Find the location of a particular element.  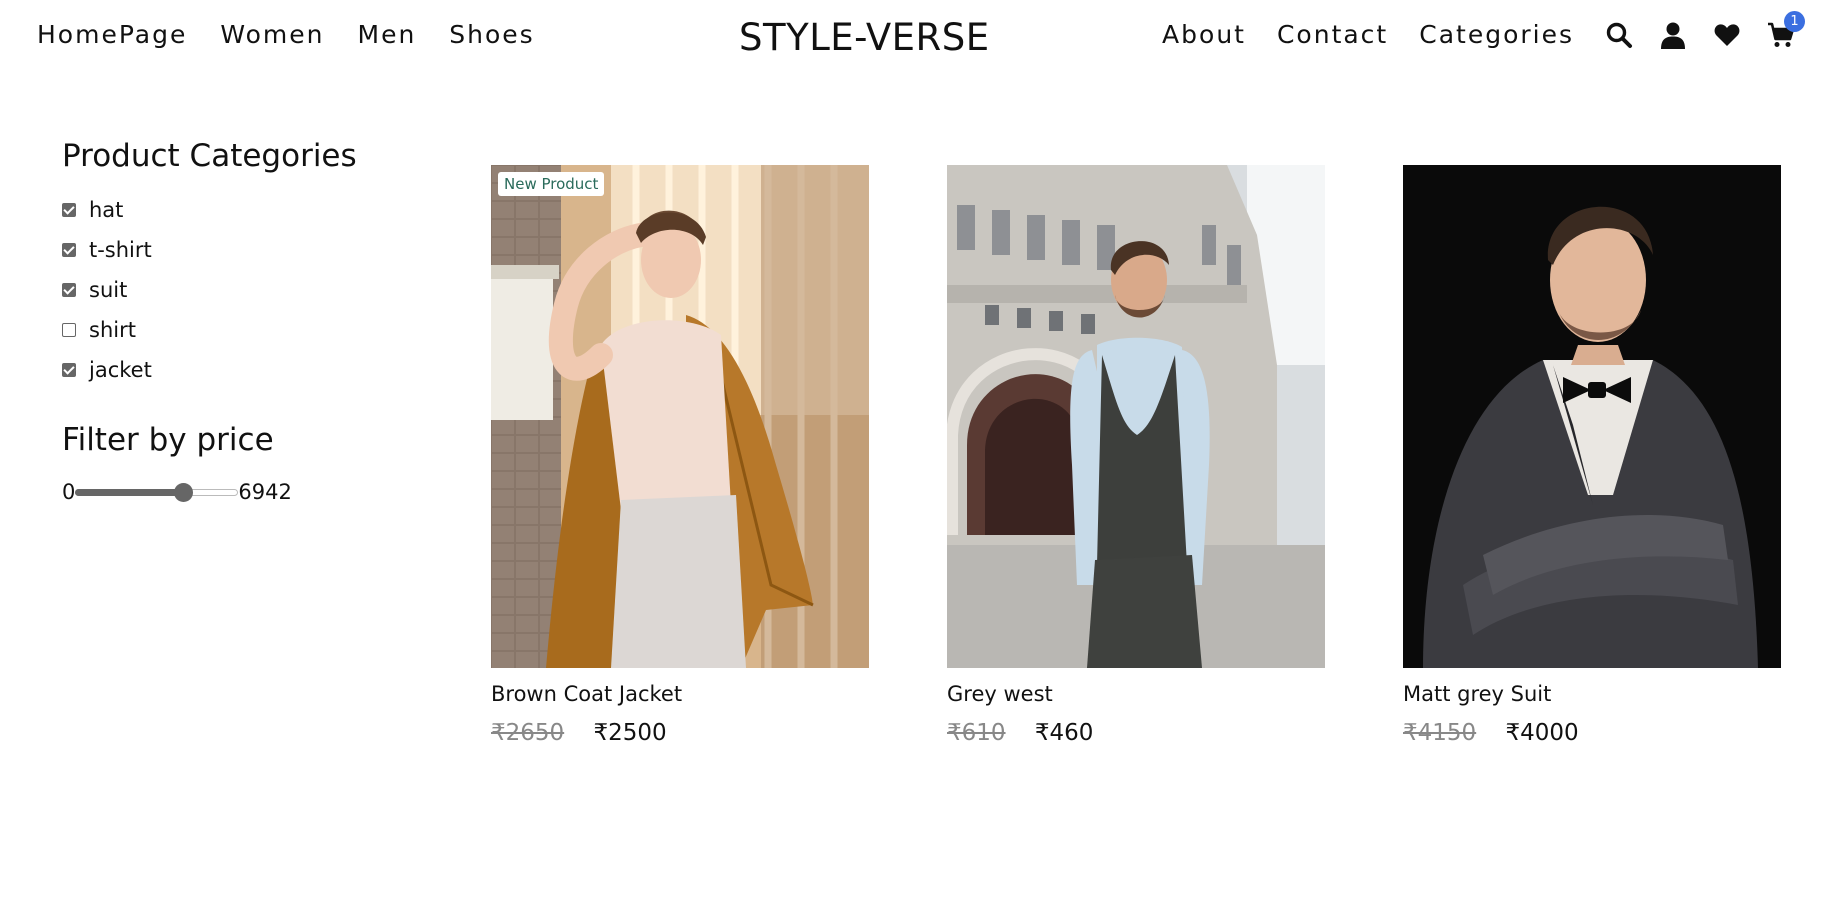

cart-icon: 1 is located at coordinates (1786, 29).